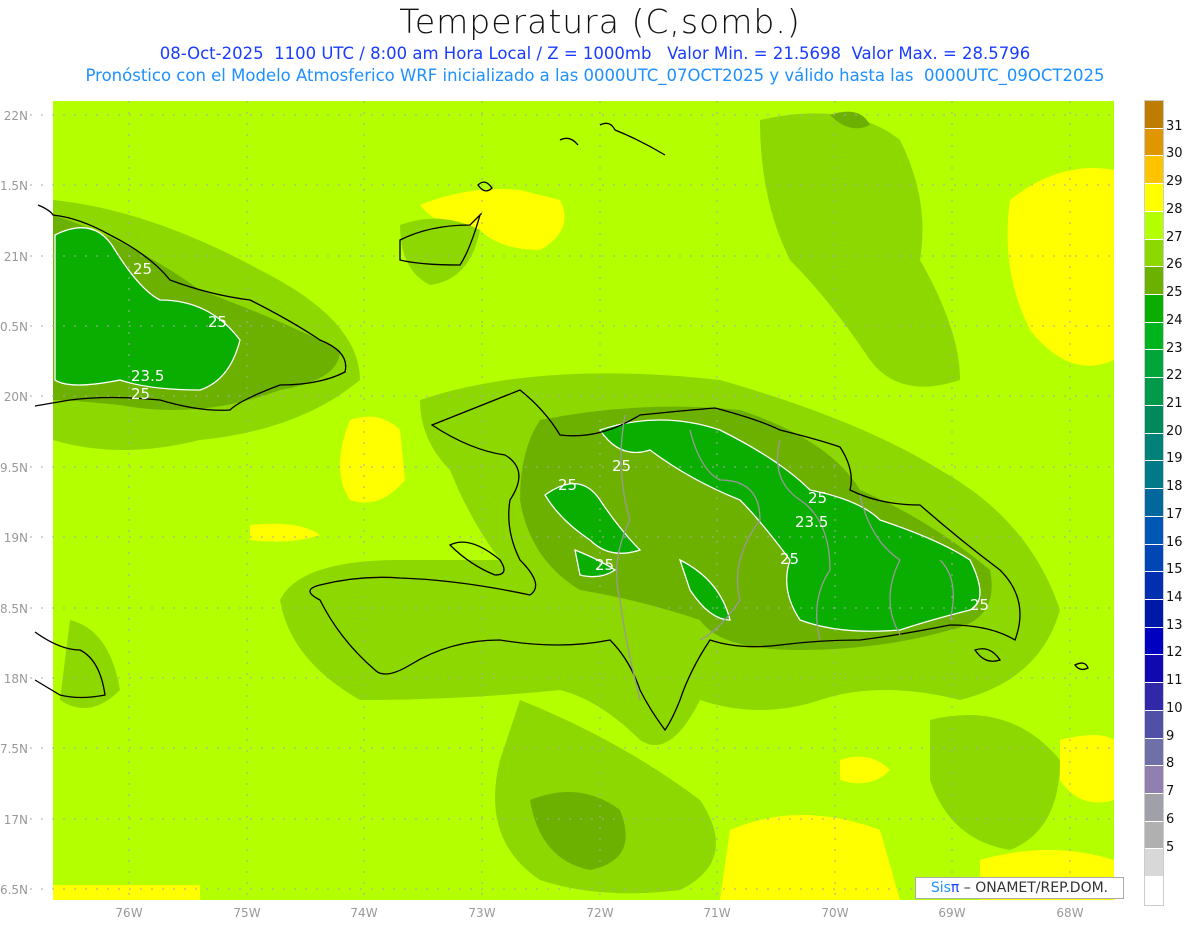 The image size is (1200, 927). I want to click on lat-label: 0.5N, so click(14, 327).